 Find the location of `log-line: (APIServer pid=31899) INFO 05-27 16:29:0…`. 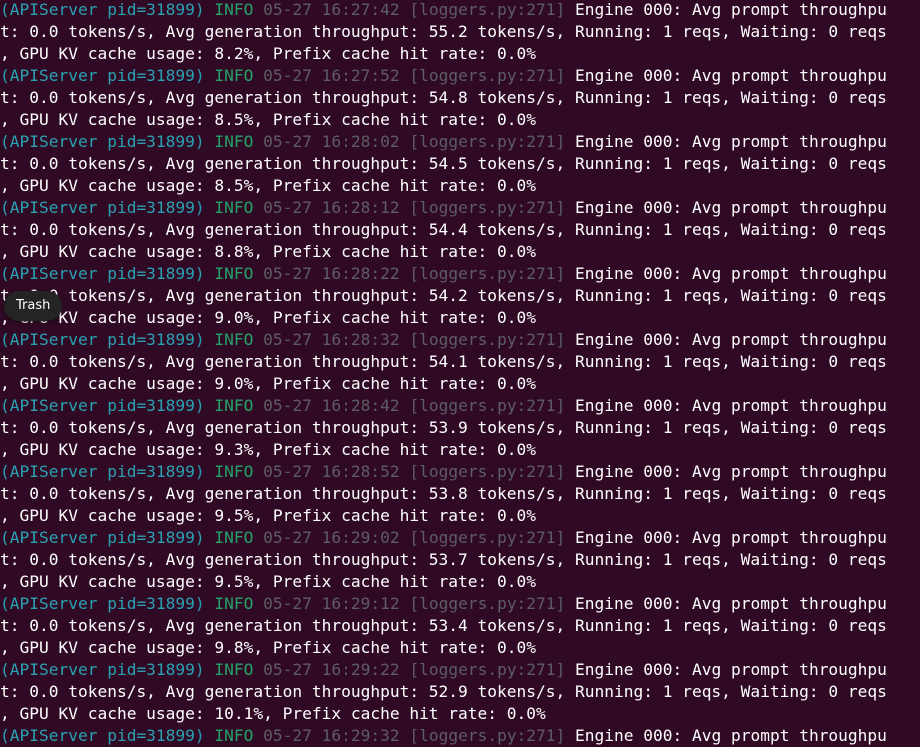

log-line: (APIServer pid=31899) INFO 05-27 16:29:0… is located at coordinates (460, 538).